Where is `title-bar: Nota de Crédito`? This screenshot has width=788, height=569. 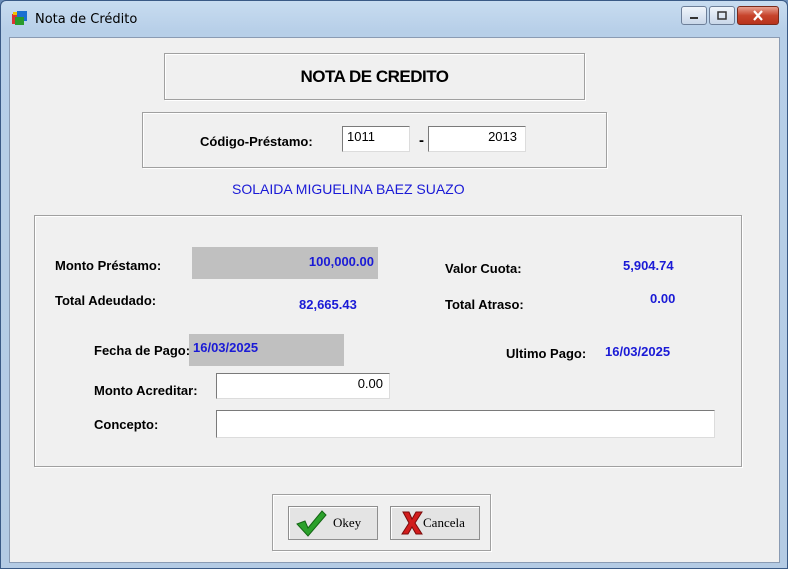 title-bar: Nota de Crédito is located at coordinates (394, 19).